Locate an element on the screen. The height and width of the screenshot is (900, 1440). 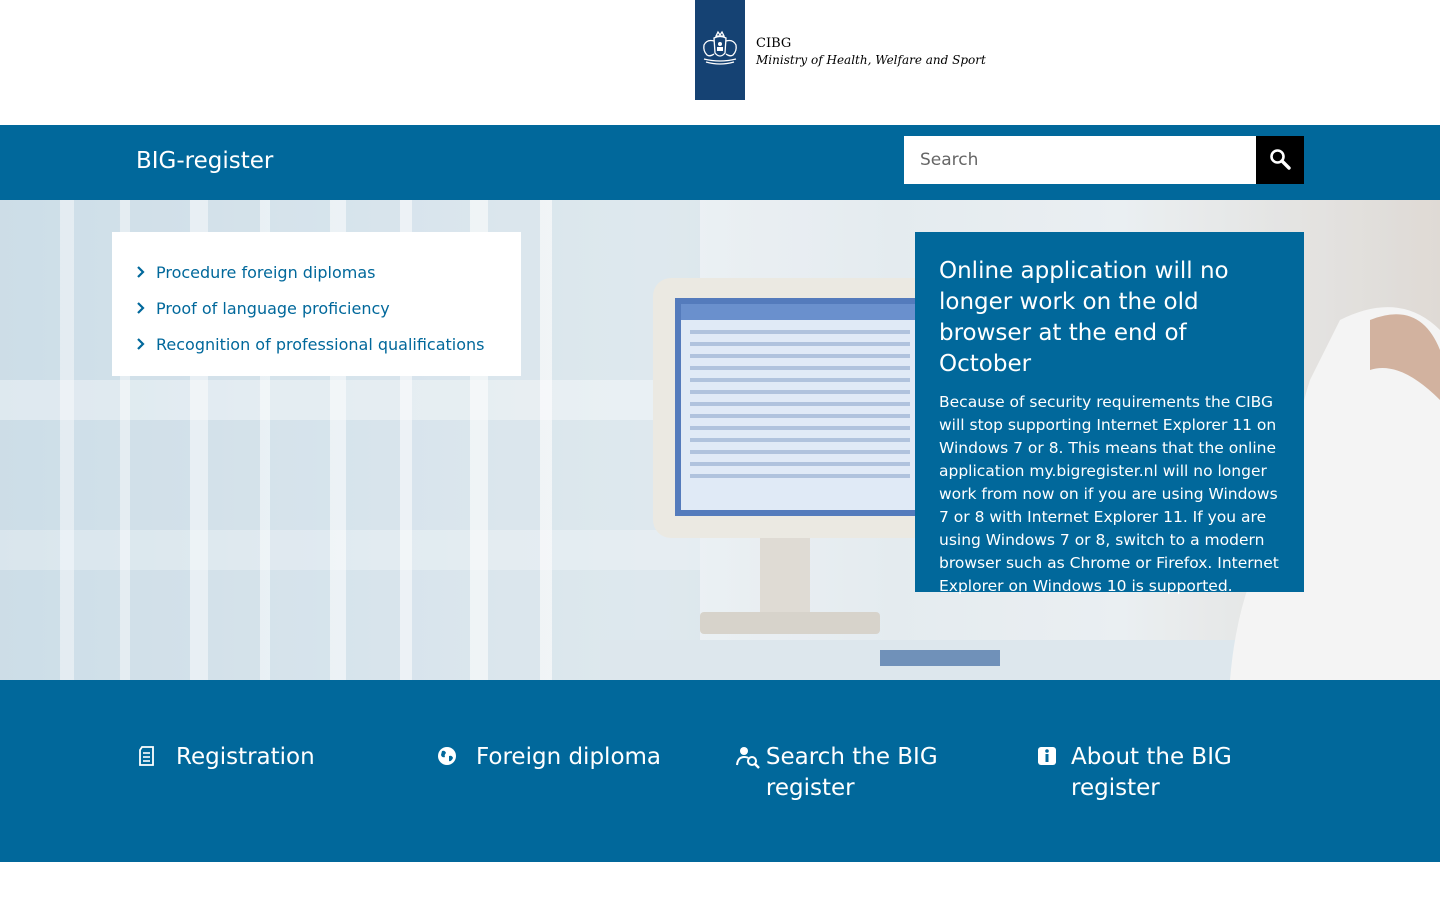
tile-label: Search the BIG register is located at coordinates (851, 772).